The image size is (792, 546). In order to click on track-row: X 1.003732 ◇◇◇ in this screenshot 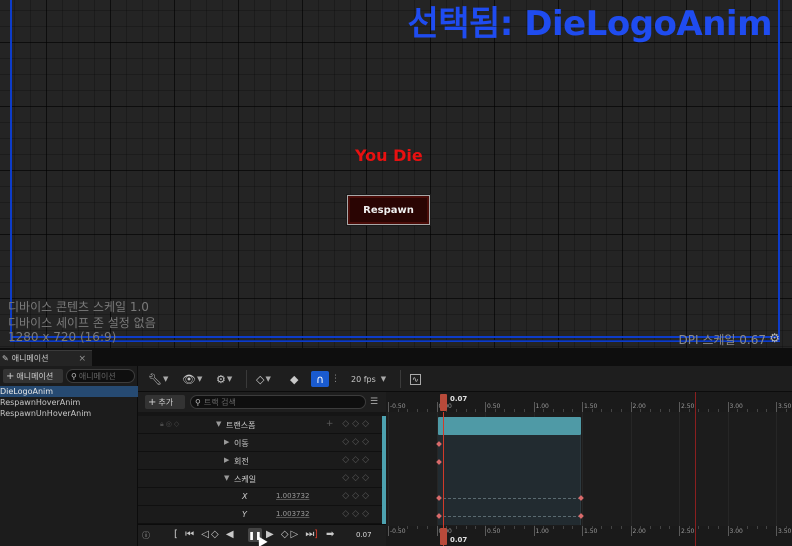, I will do `click(262, 497)`.